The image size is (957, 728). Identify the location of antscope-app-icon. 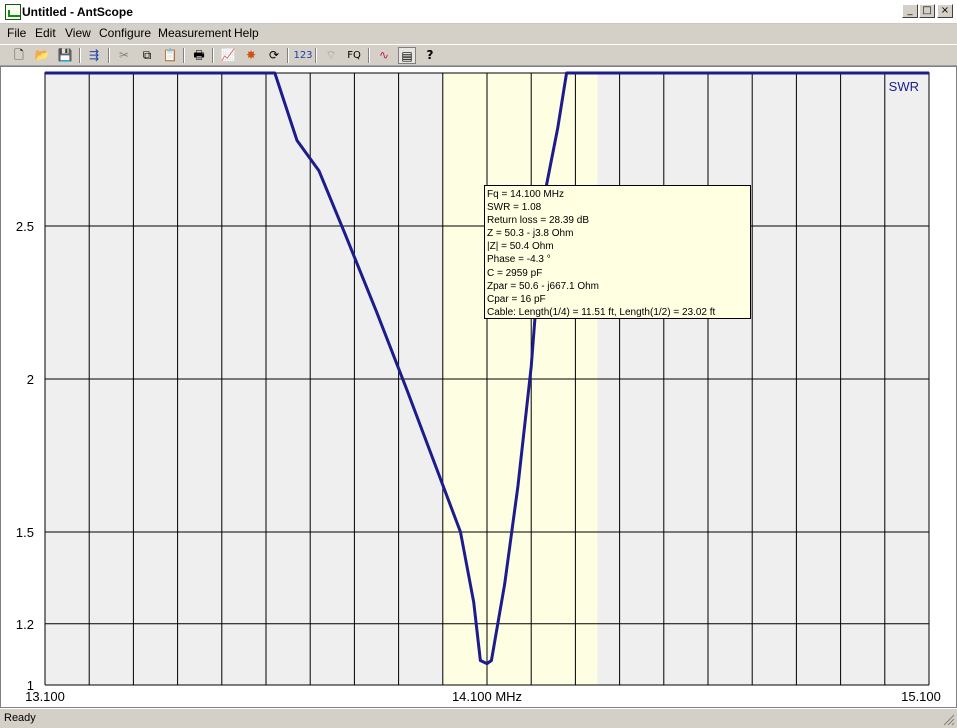
(13, 12).